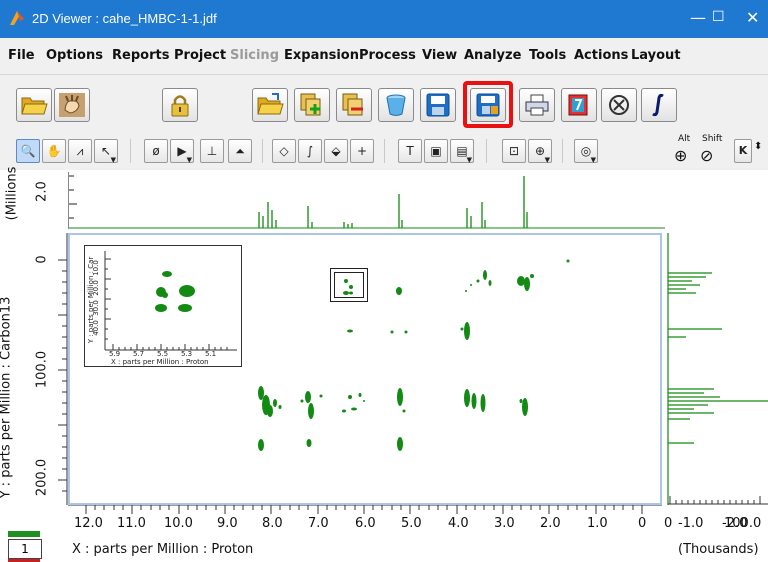  I want to click on shift-dial-icon: ⊘, so click(706, 155).